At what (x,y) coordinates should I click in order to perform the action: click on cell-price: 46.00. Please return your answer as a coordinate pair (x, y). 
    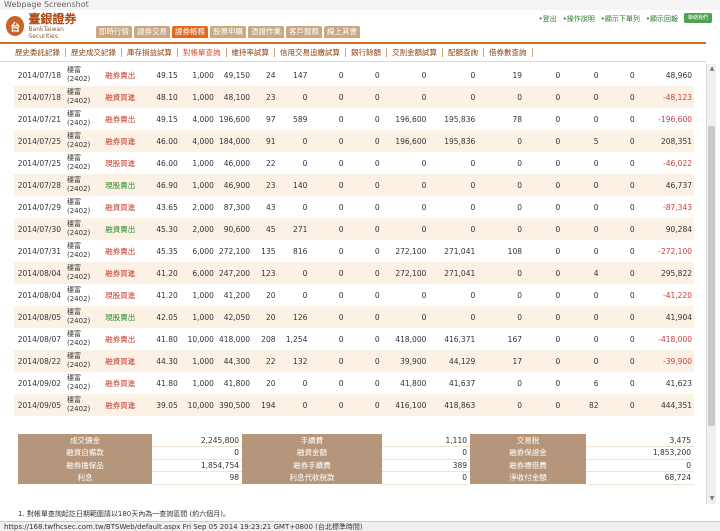
    Looking at the image, I should click on (167, 163).